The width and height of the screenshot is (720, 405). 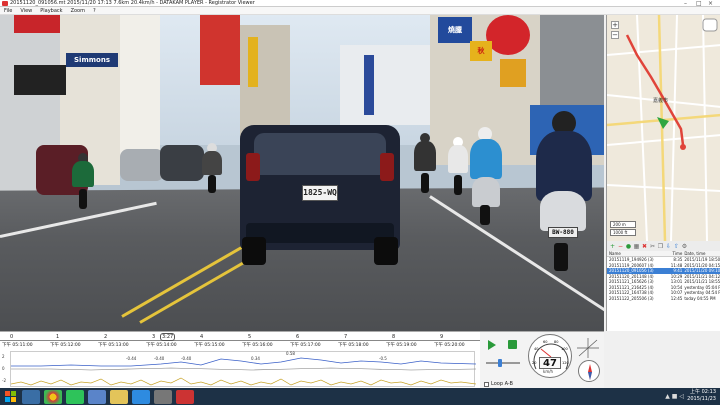 What do you see at coordinates (486, 159) in the screenshot?
I see `rider-shirt` at bounding box center [486, 159].